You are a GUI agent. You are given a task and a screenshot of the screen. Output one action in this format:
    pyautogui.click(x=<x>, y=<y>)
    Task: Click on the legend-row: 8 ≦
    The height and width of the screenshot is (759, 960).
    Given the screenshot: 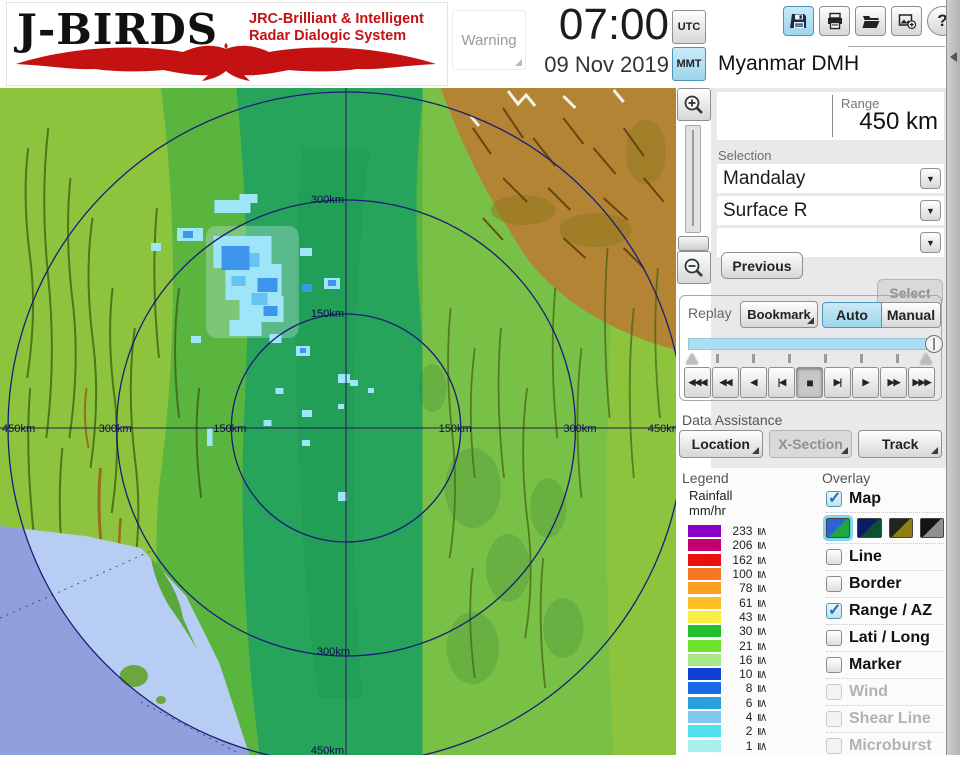 What is the action you would take?
    pyautogui.click(x=748, y=688)
    